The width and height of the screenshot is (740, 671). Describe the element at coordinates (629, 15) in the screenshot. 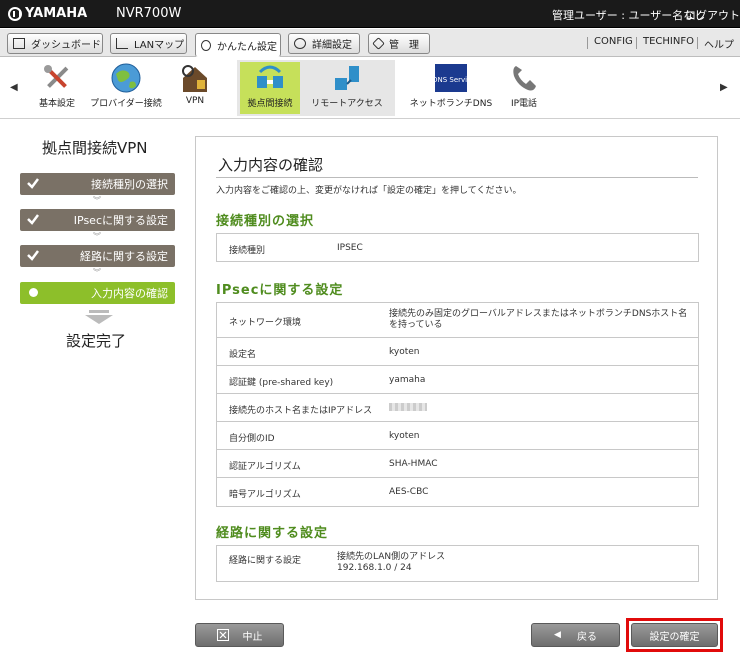

I see `user-info: 管理ユーザー : ユーザー名なし` at that location.